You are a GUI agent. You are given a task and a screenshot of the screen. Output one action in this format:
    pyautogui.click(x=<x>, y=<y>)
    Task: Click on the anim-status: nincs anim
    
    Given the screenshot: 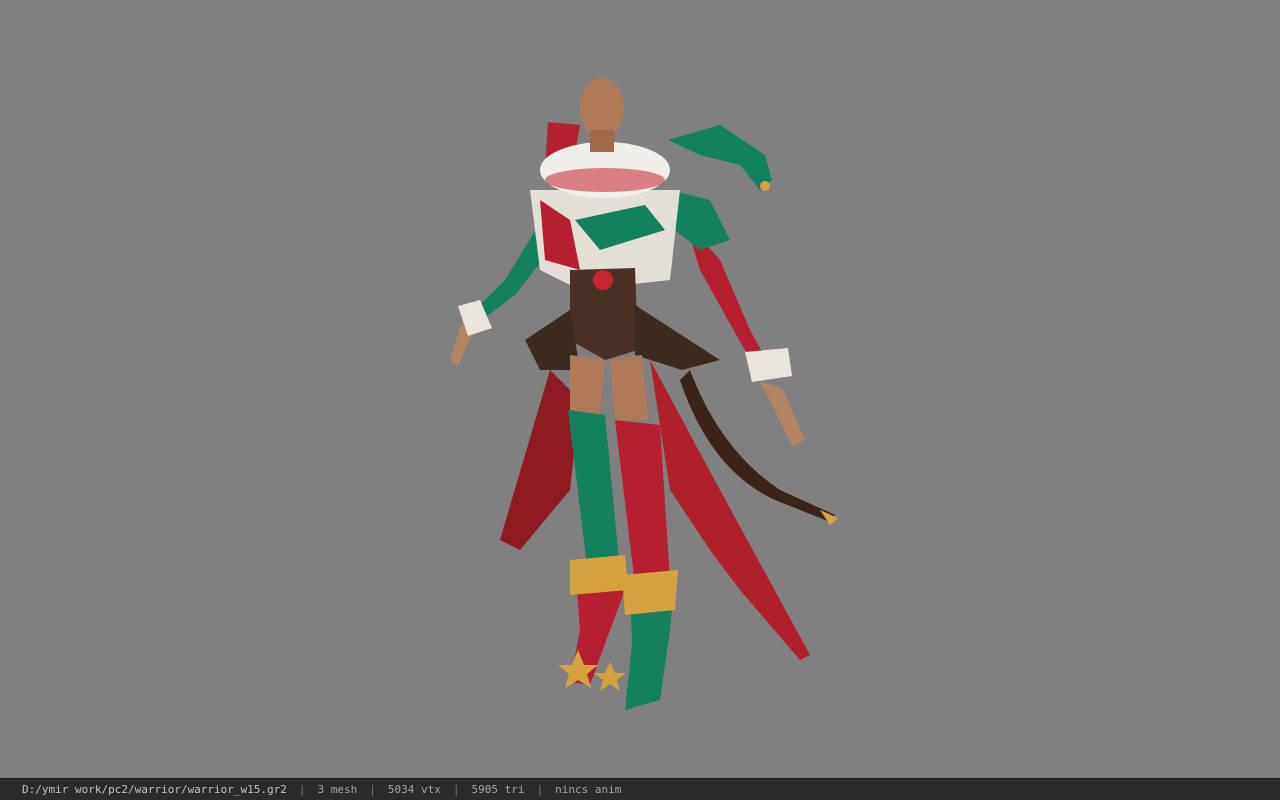 What is the action you would take?
    pyautogui.click(x=588, y=789)
    